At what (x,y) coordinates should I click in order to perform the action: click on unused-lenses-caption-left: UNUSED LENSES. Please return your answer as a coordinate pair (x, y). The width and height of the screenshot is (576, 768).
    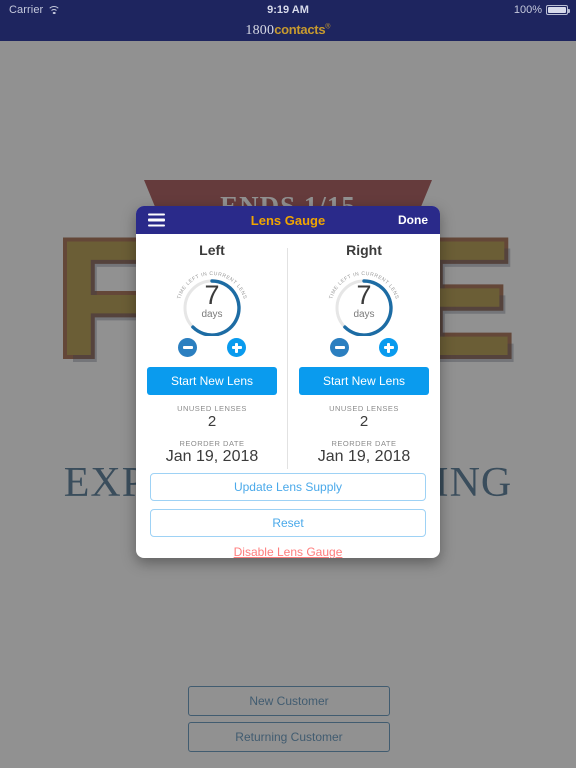
    Looking at the image, I should click on (212, 408).